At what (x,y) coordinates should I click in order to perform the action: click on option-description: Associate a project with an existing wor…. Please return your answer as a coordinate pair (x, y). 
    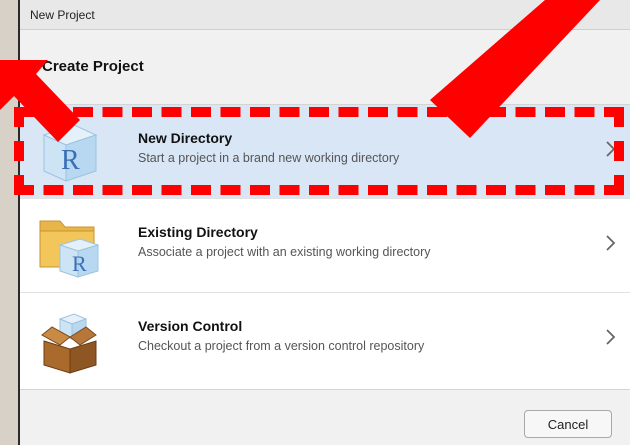
    Looking at the image, I should click on (284, 252).